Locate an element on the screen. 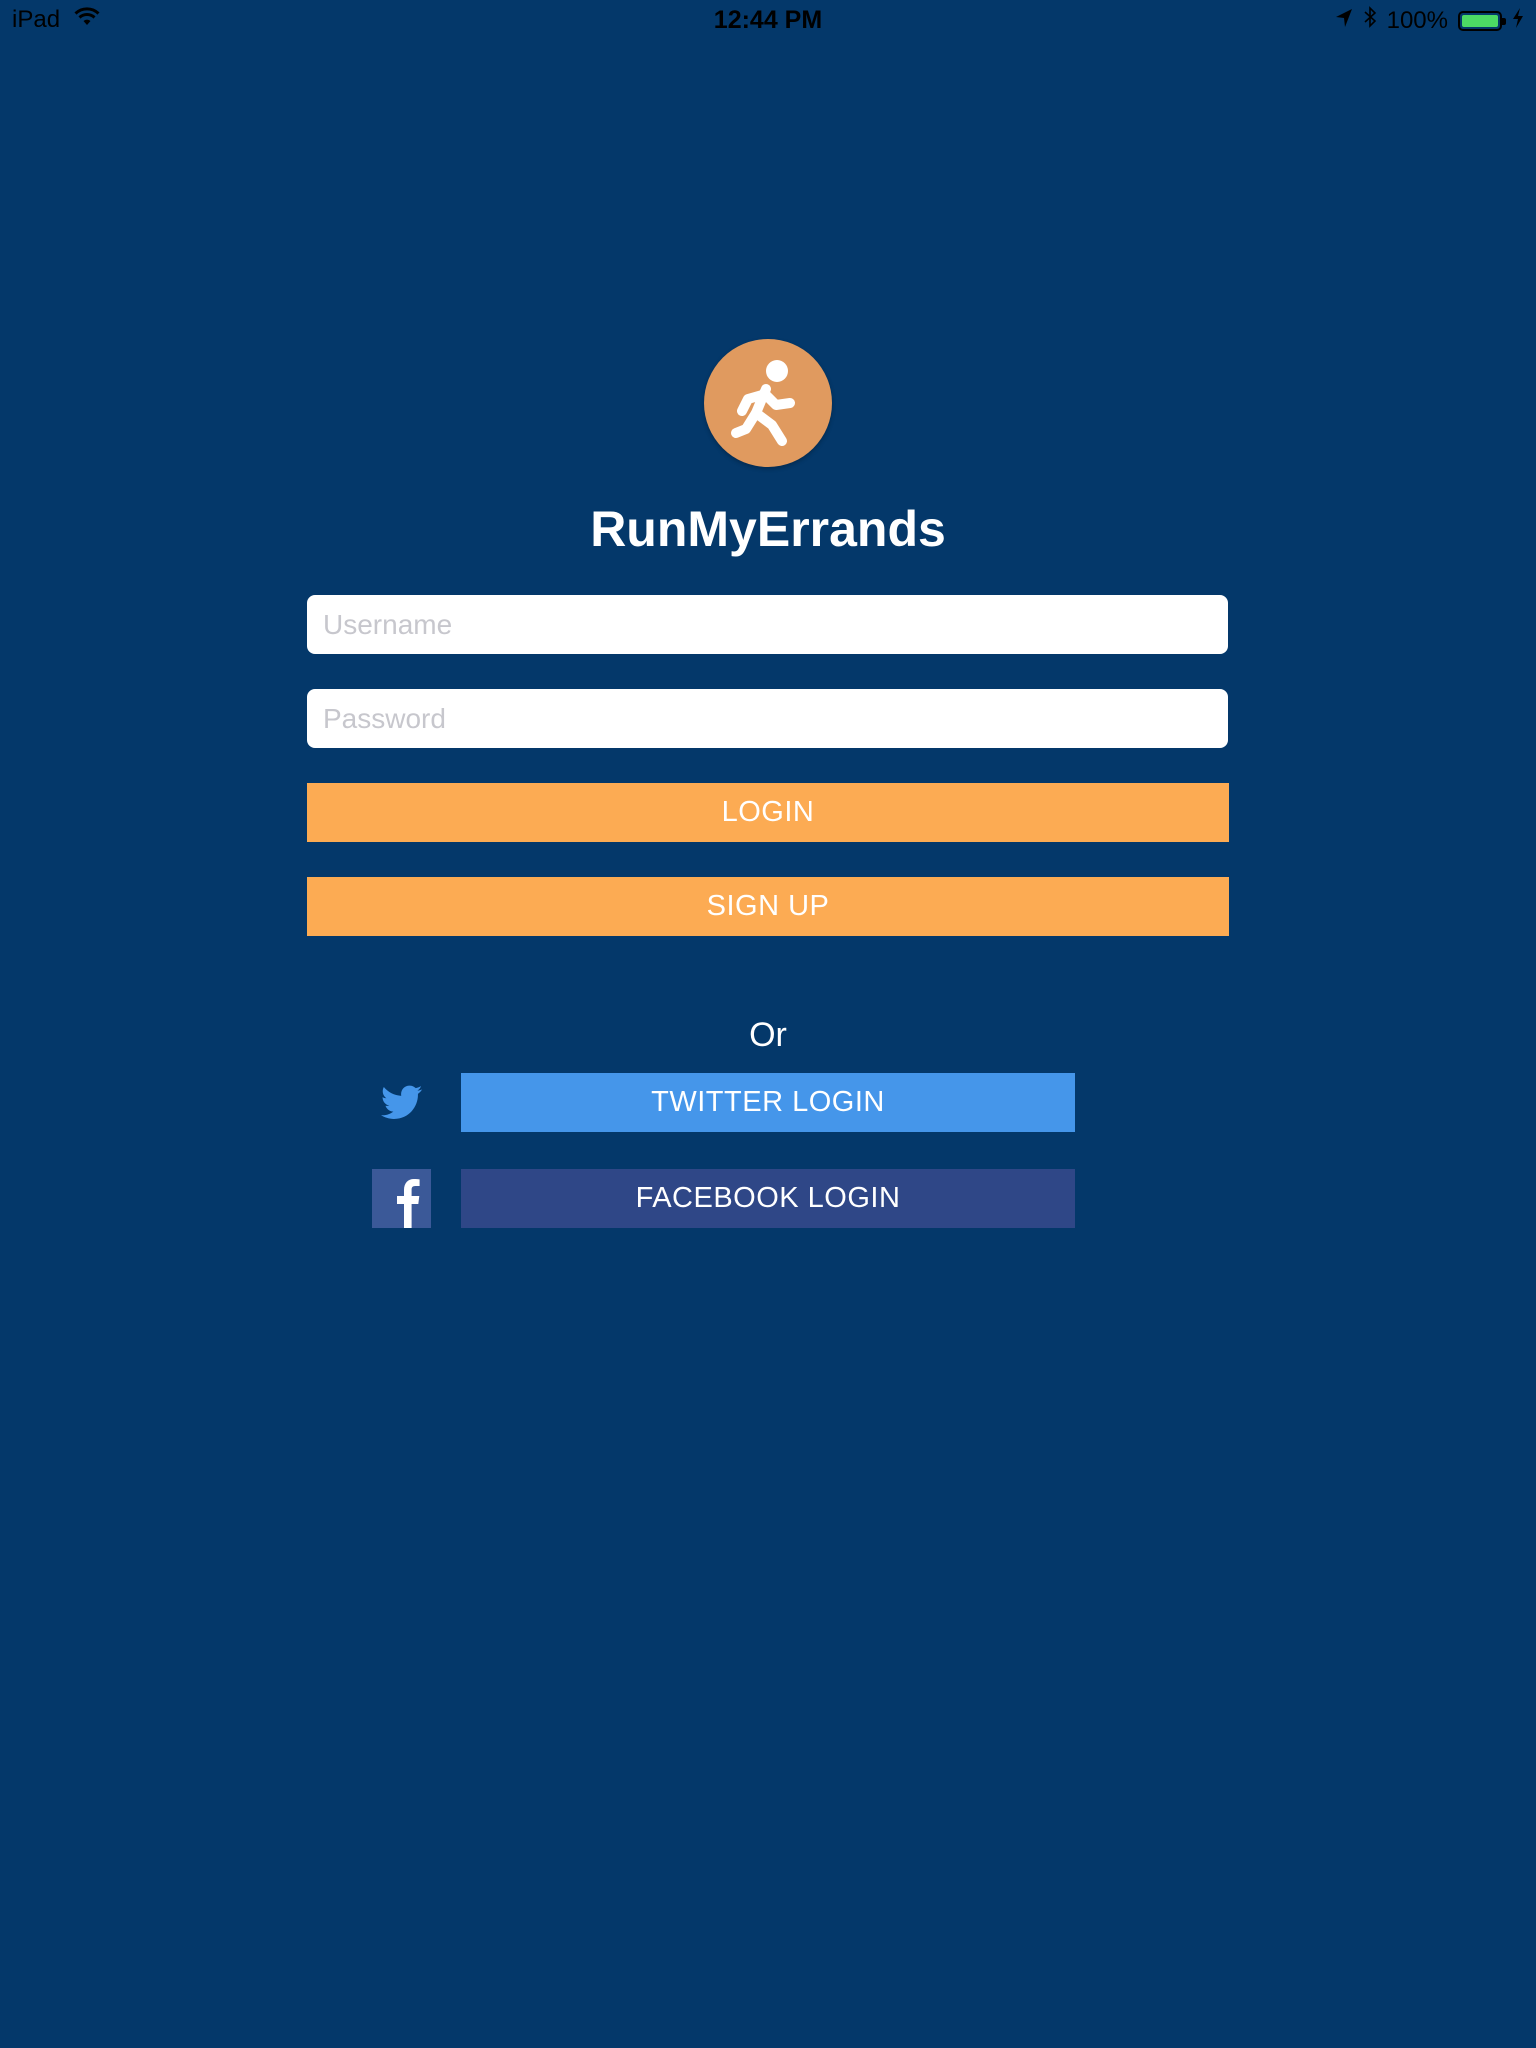  status-bar: iPad 12:44 PM 100% is located at coordinates (768, 20).